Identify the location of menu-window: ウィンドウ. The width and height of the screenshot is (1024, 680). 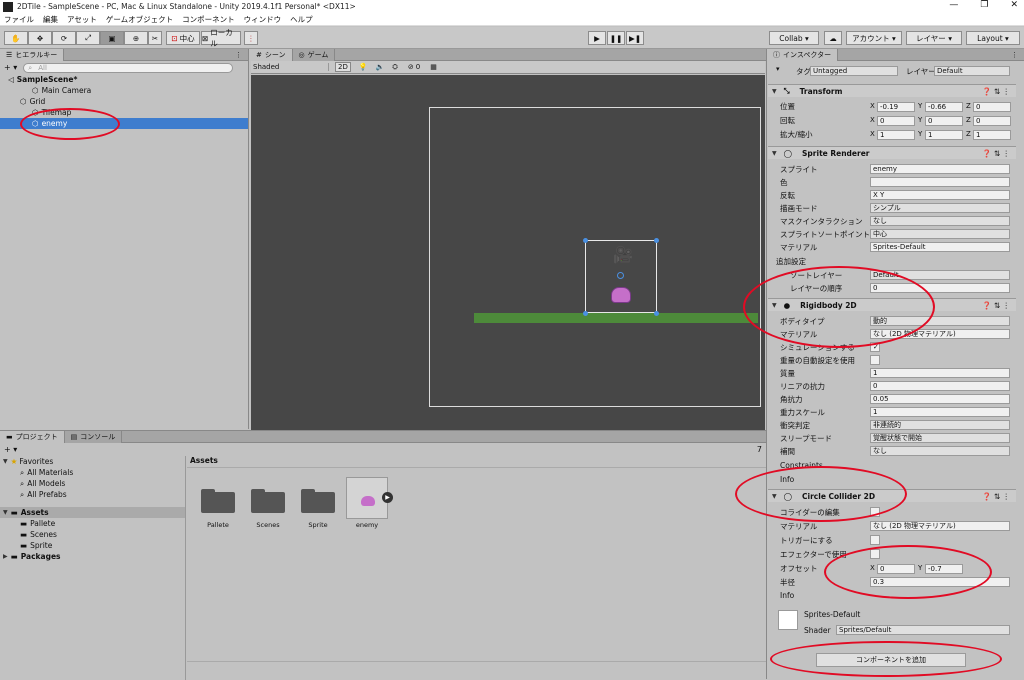
(263, 19).